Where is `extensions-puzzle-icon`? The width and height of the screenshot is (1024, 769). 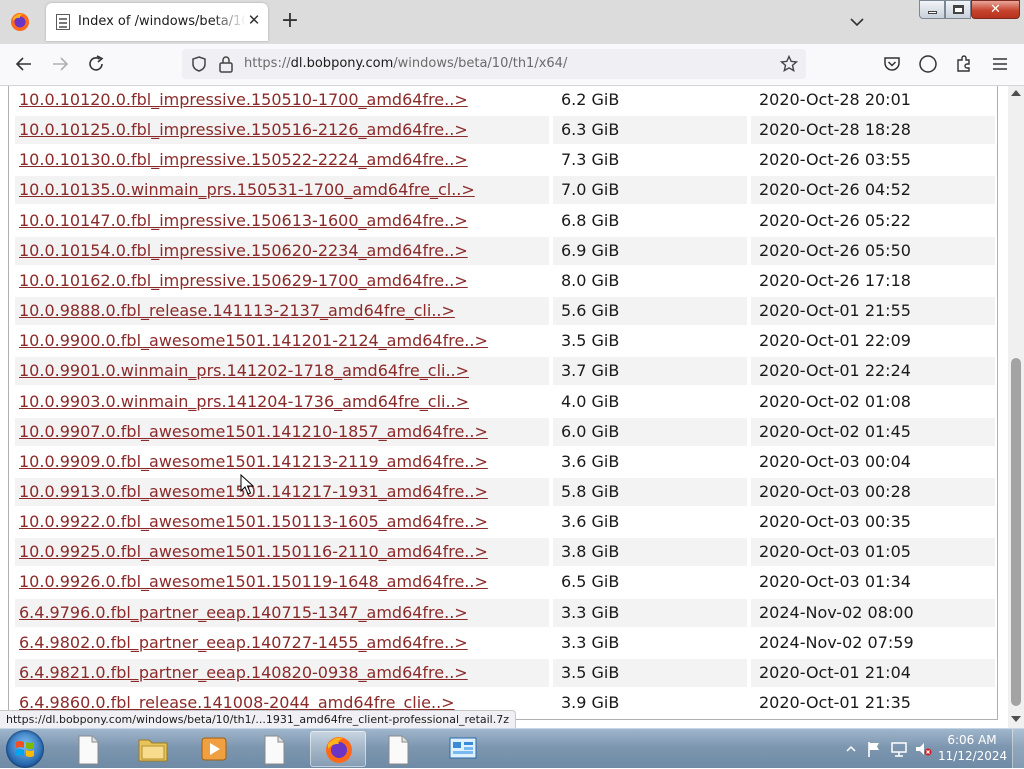
extensions-puzzle-icon is located at coordinates (964, 64).